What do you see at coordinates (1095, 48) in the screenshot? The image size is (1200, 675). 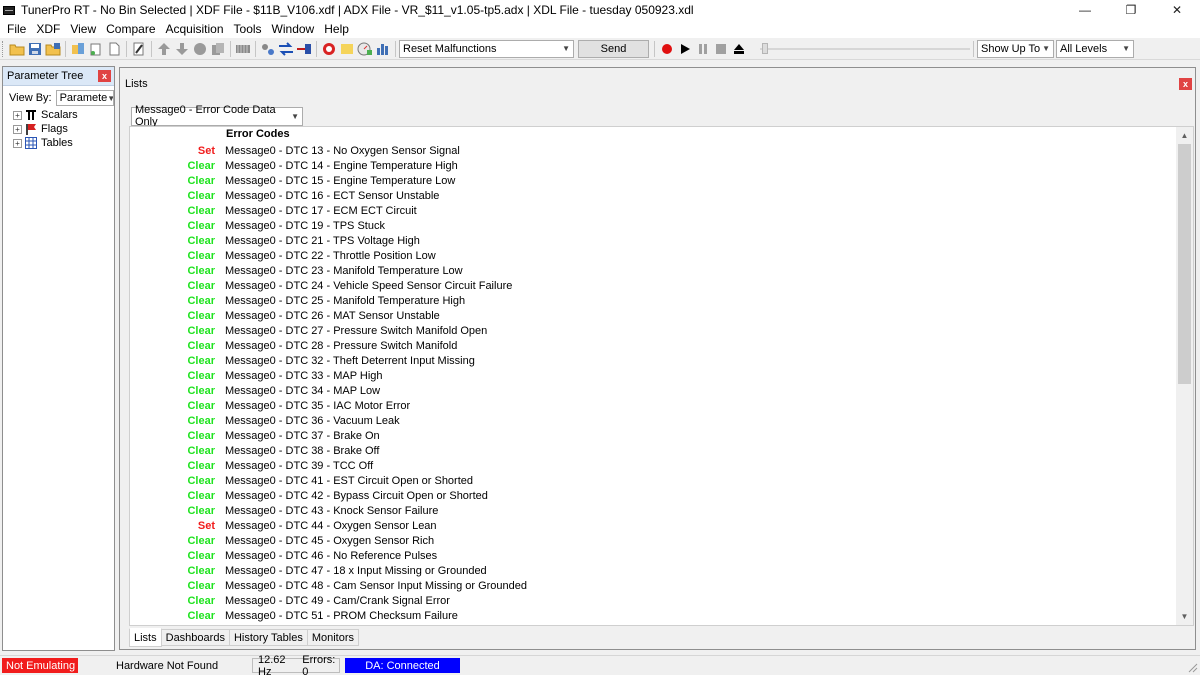 I see `levels-select: All Levels ▼` at bounding box center [1095, 48].